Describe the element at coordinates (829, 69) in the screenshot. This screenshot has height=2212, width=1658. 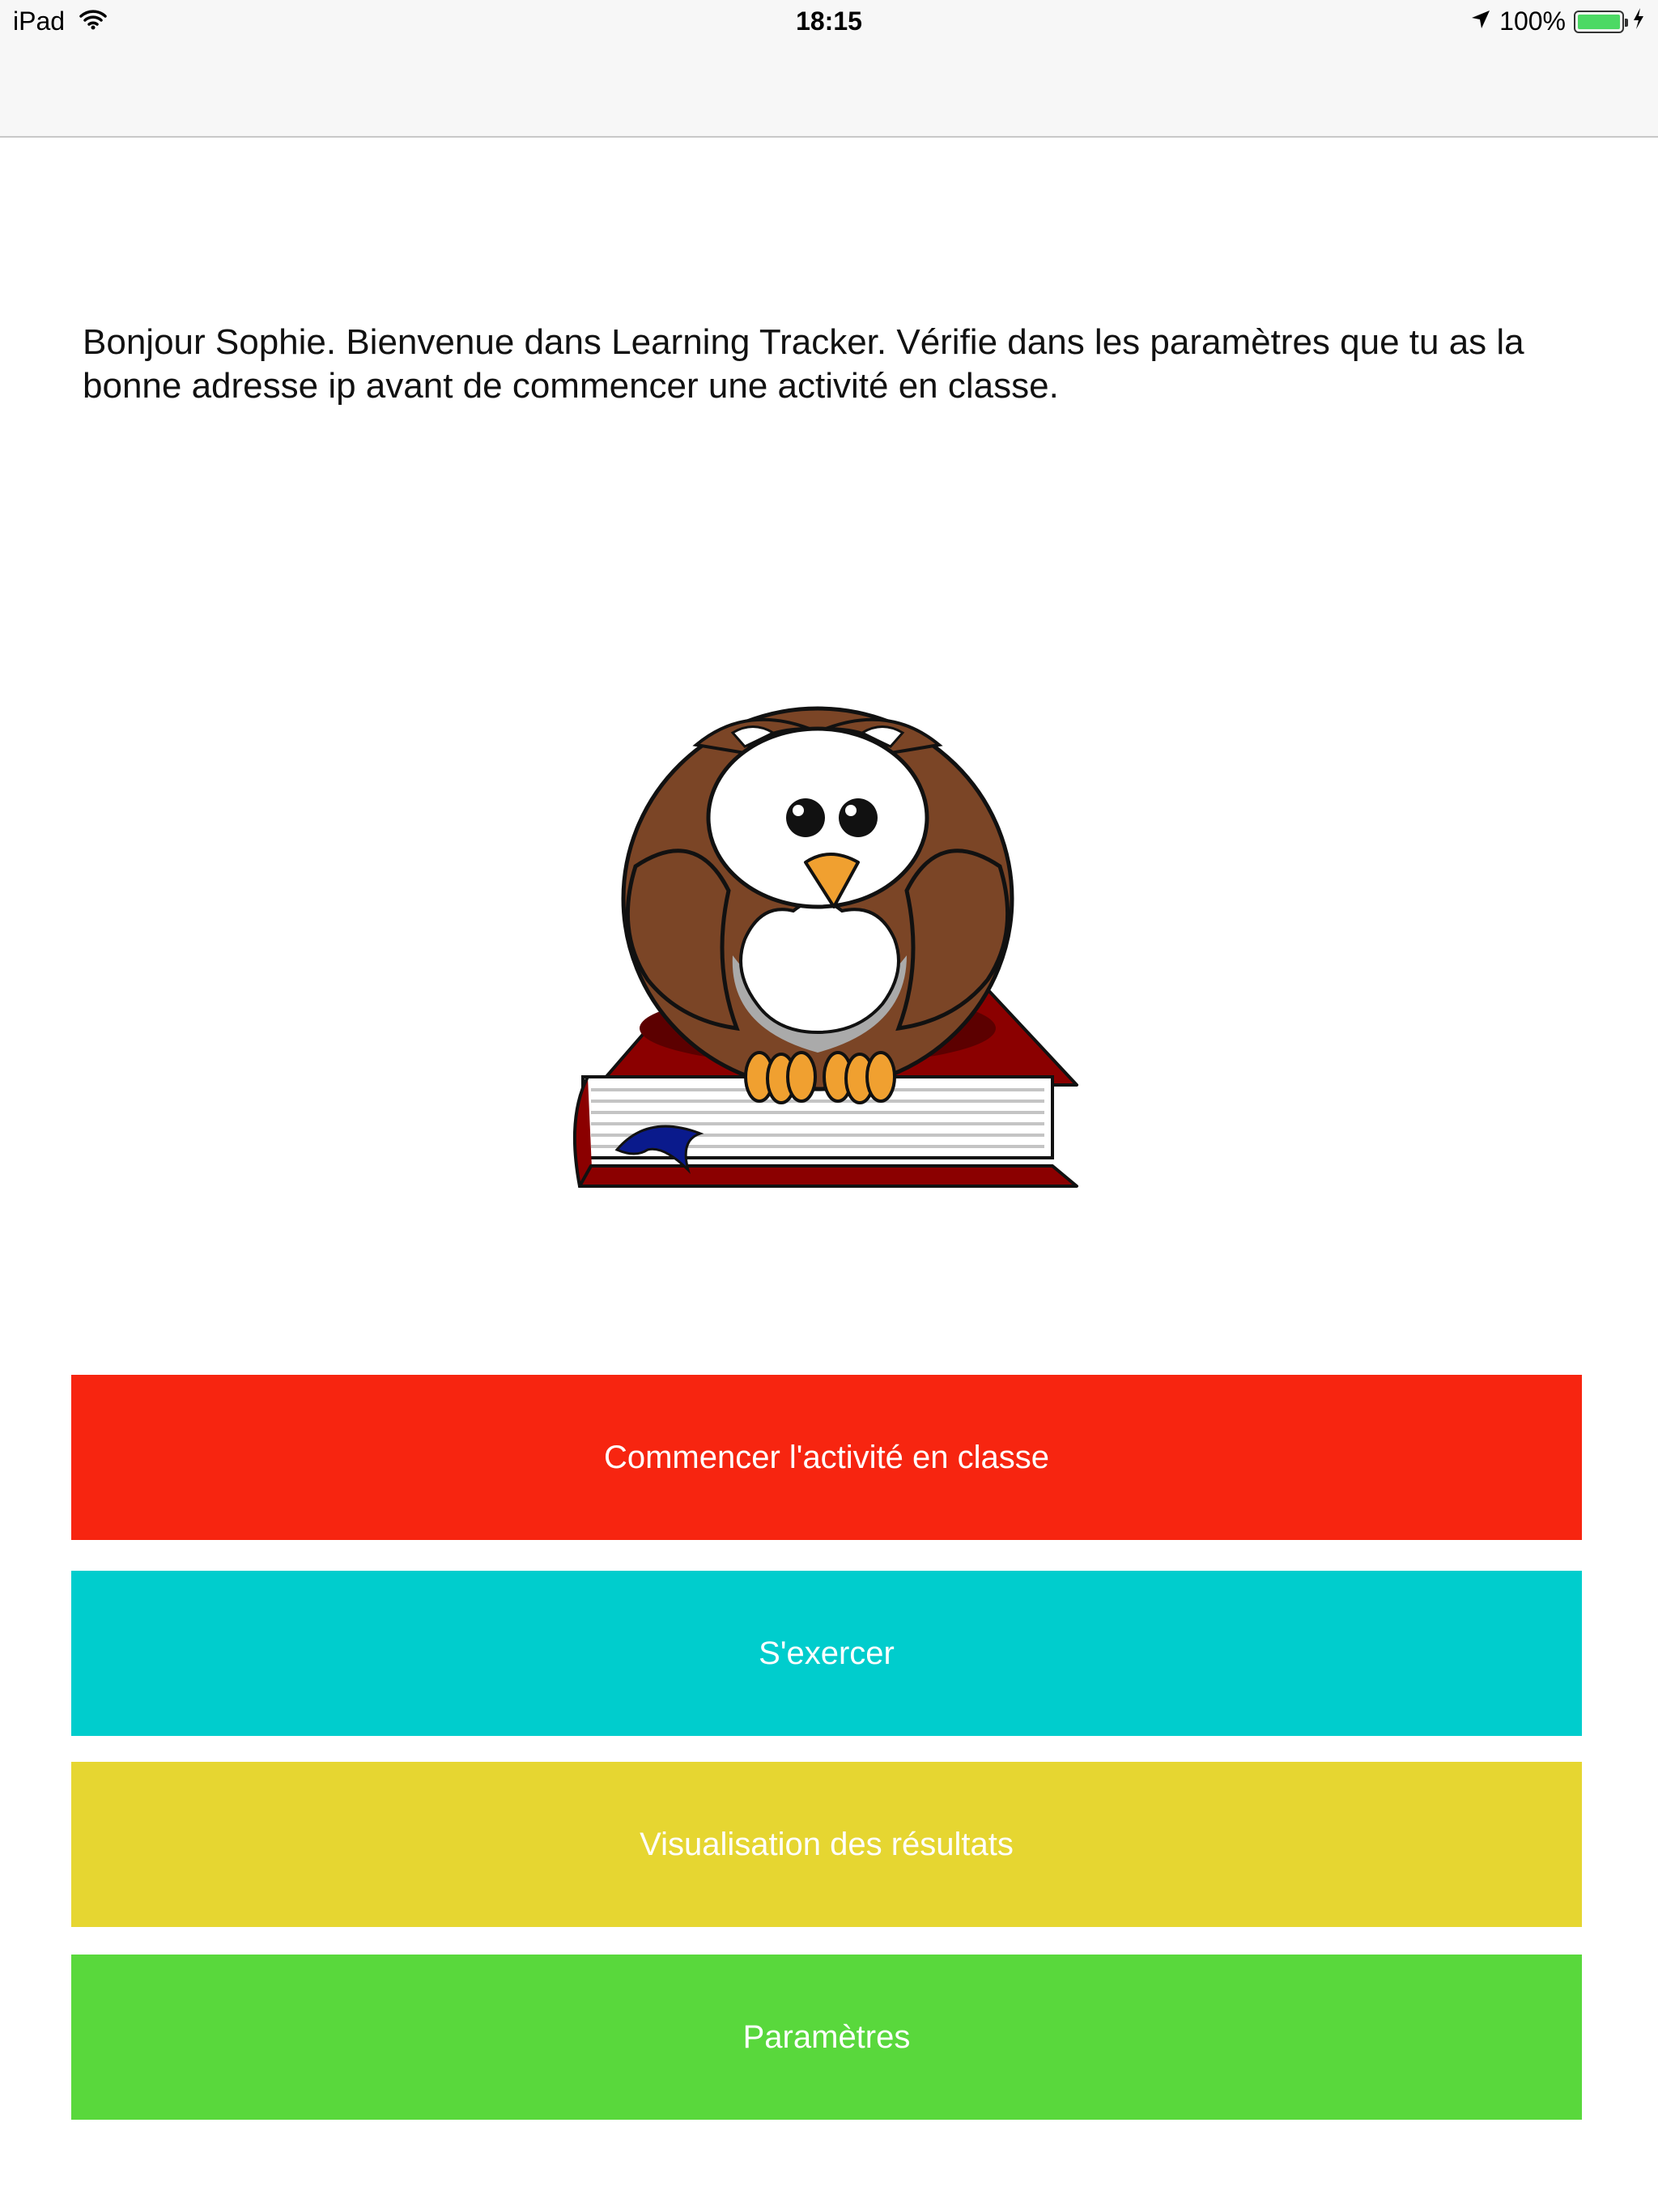
I see `status-bar: iPad 18:15 100%` at that location.